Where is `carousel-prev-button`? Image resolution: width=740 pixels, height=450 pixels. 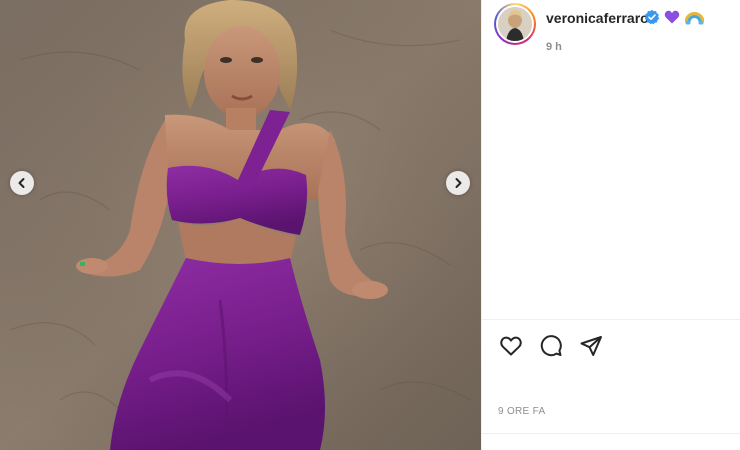
carousel-prev-button is located at coordinates (22, 183).